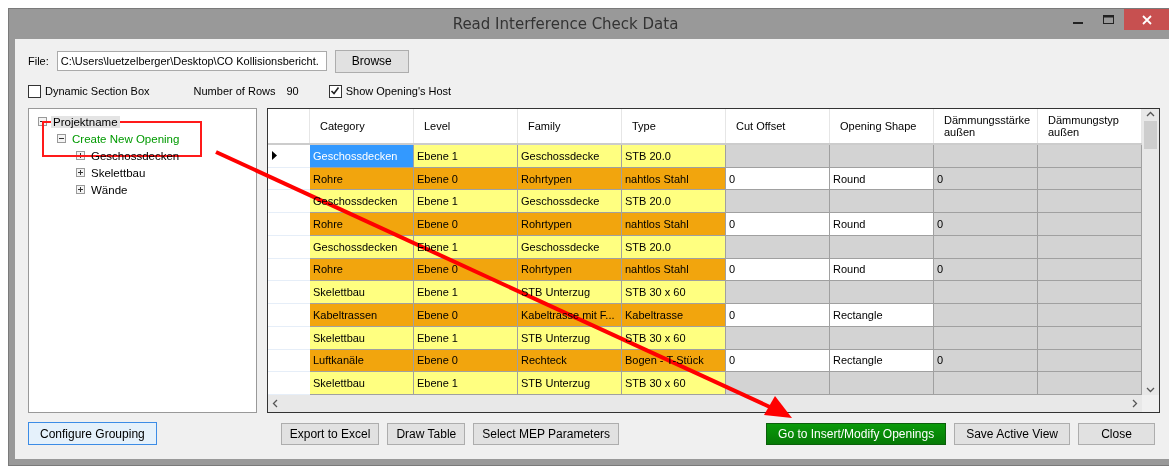 The width and height of the screenshot is (1169, 470). I want to click on table-cell: Luftkanäle, so click(362, 361).